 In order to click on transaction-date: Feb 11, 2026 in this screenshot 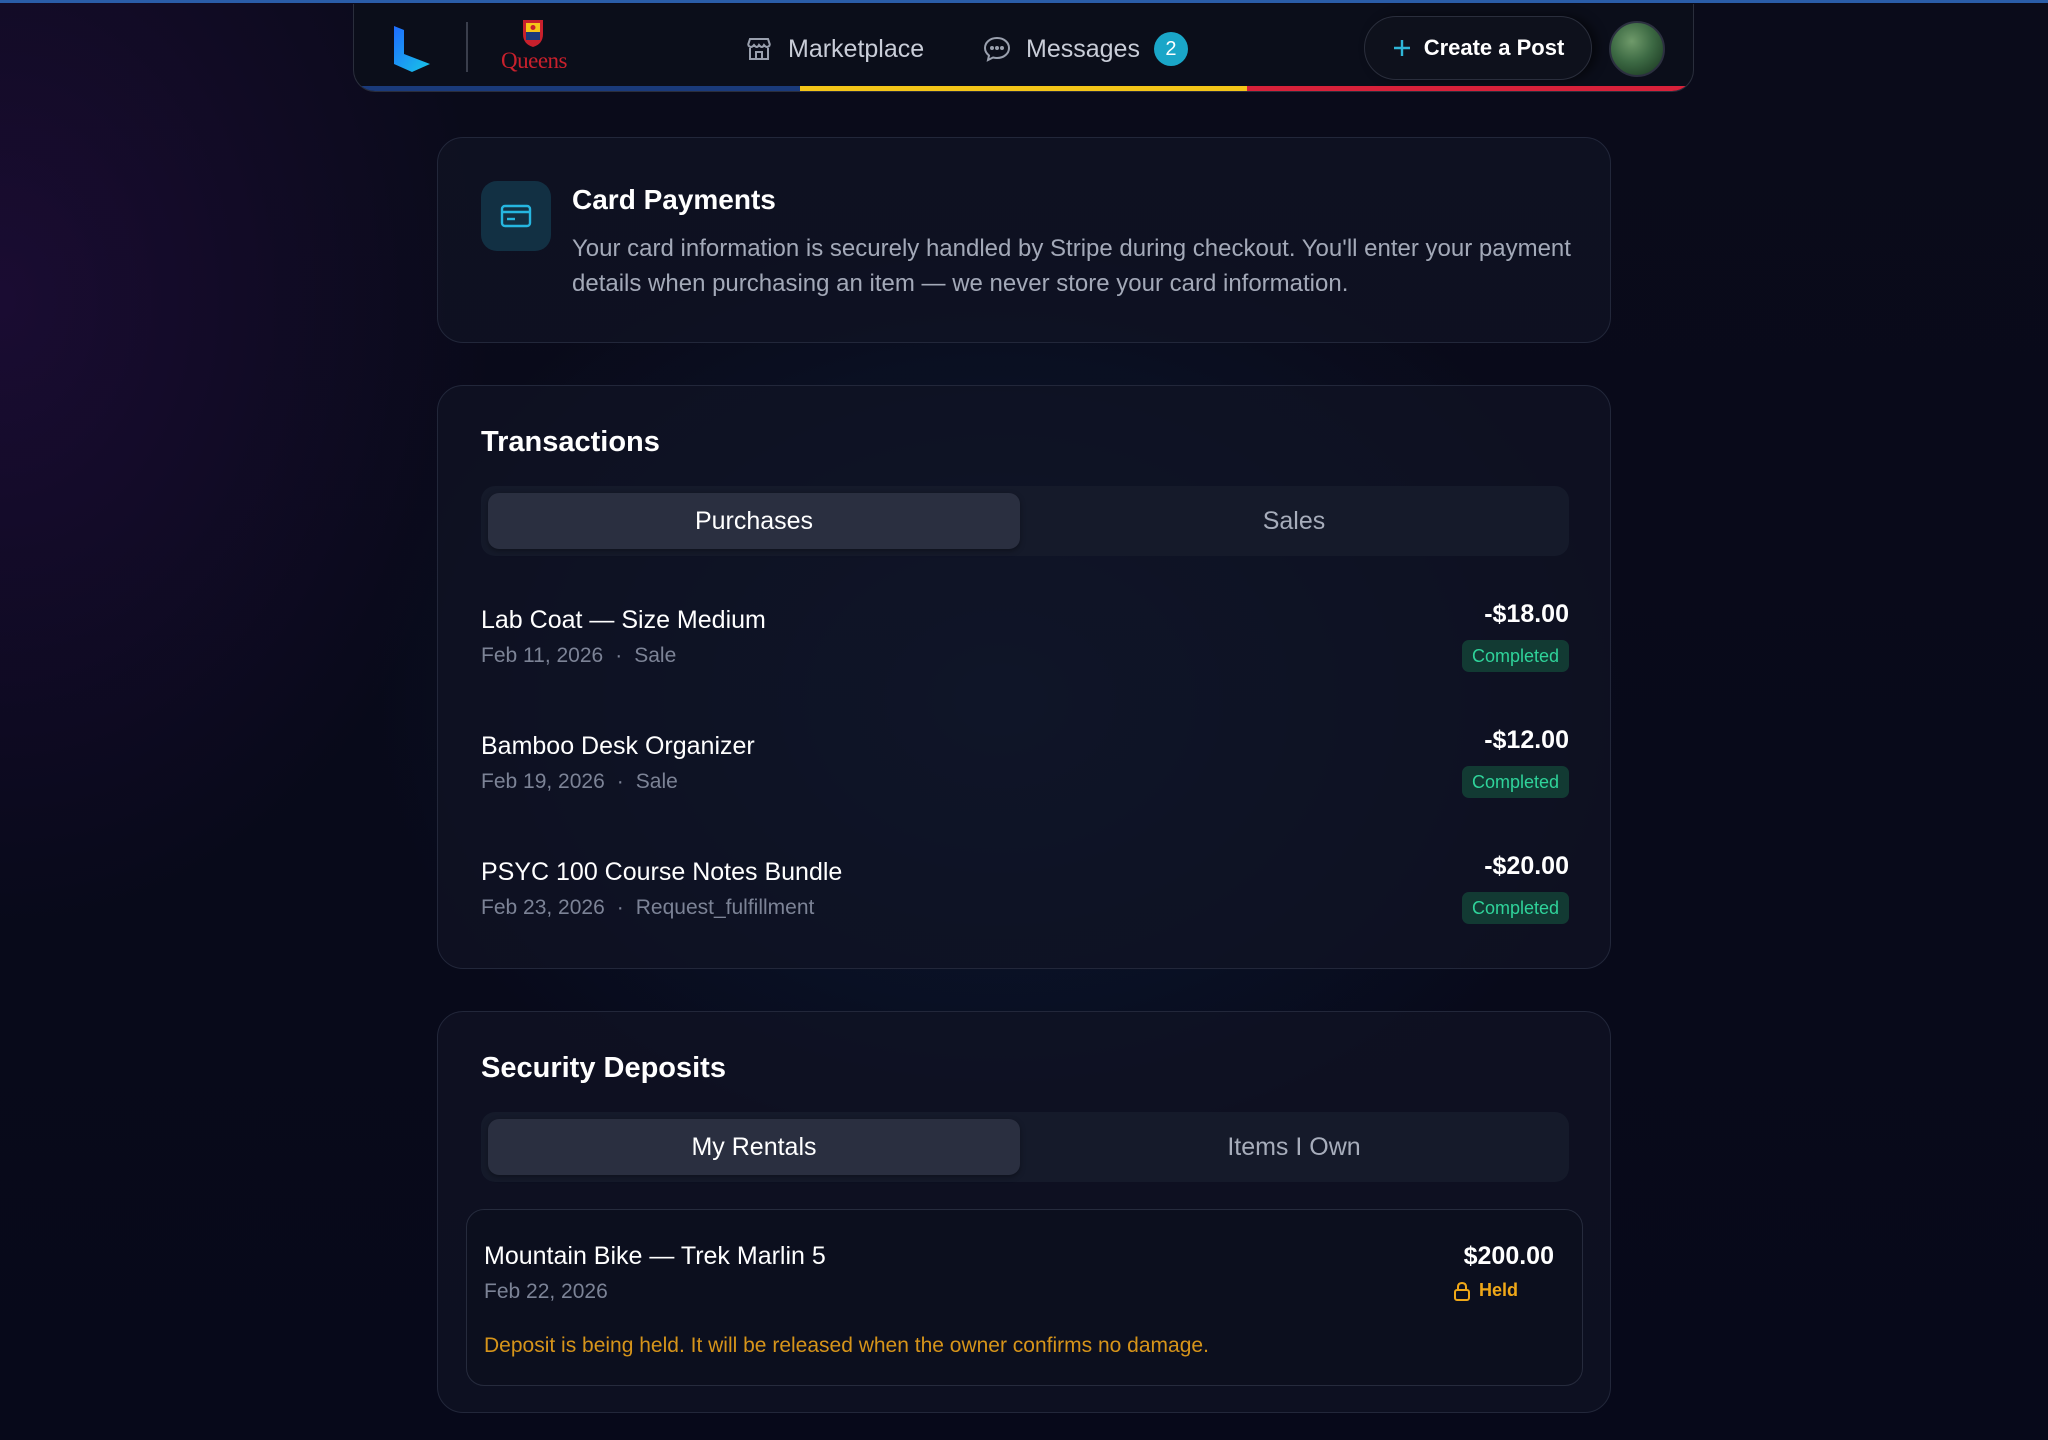, I will do `click(542, 655)`.